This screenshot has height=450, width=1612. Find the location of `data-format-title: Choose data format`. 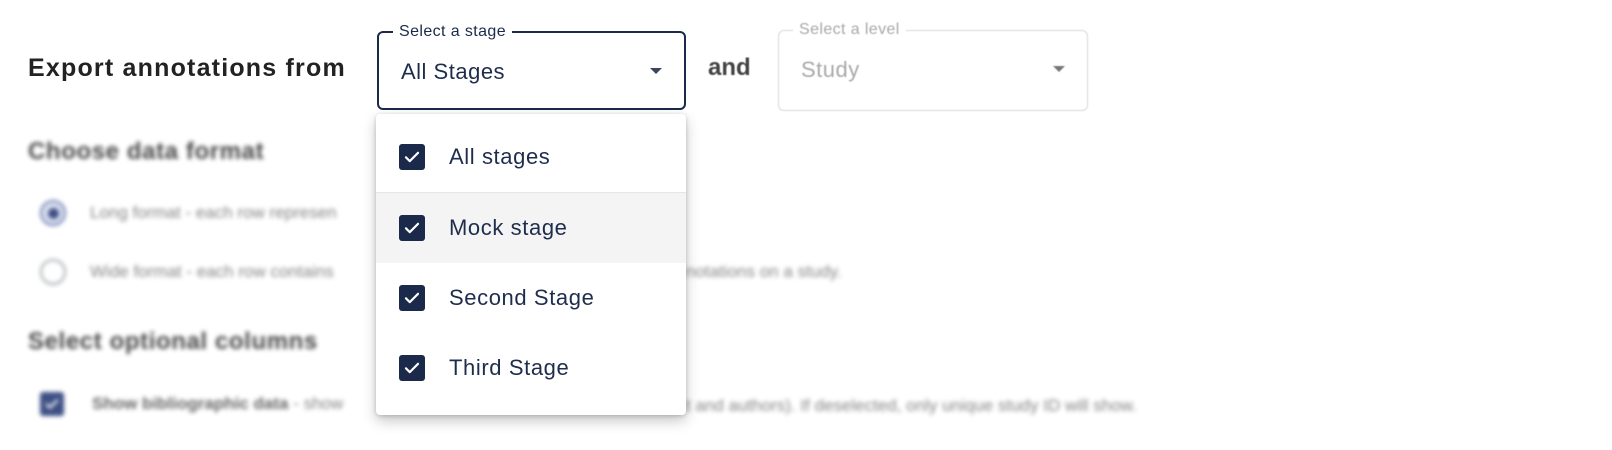

data-format-title: Choose data format is located at coordinates (146, 151).